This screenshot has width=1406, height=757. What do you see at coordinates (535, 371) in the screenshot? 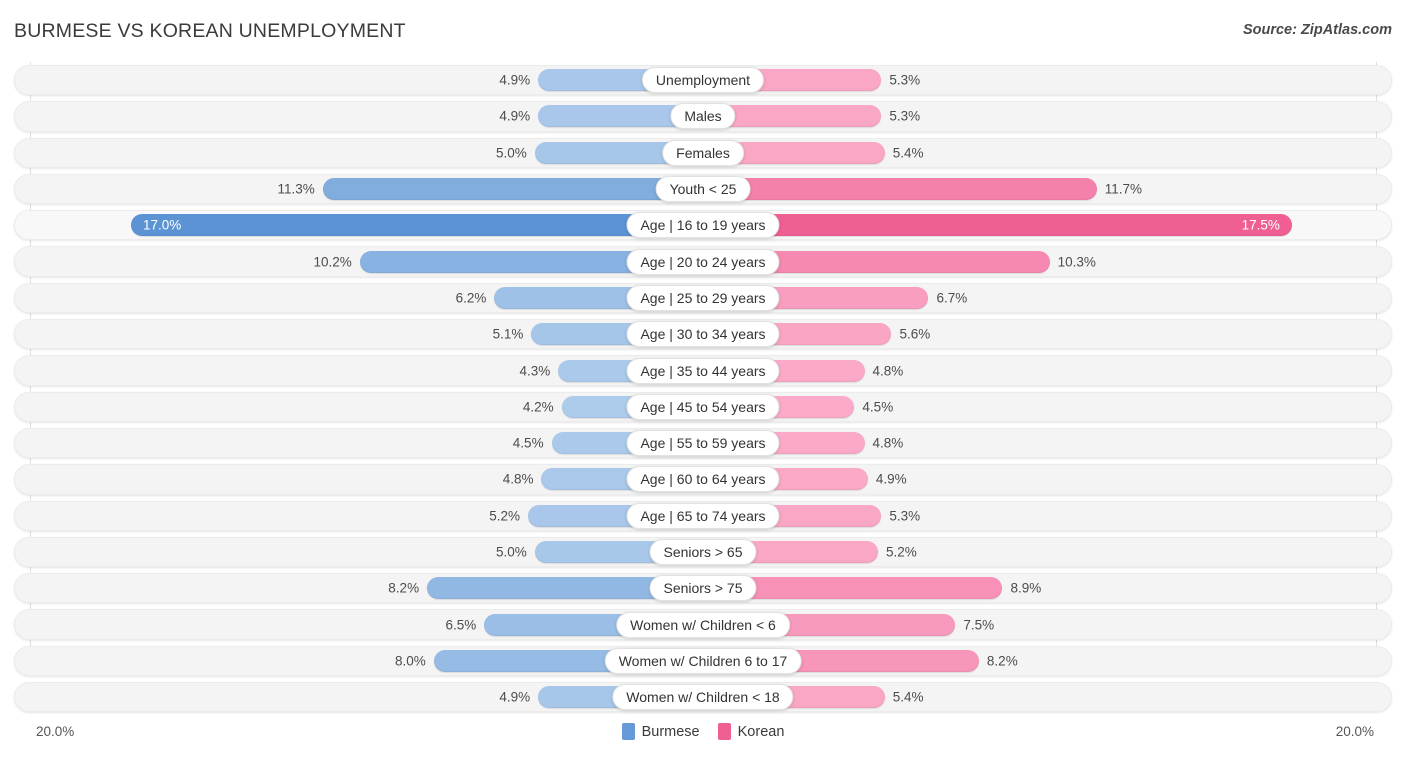
I see `value-label-burmese: 4.3%` at bounding box center [535, 371].